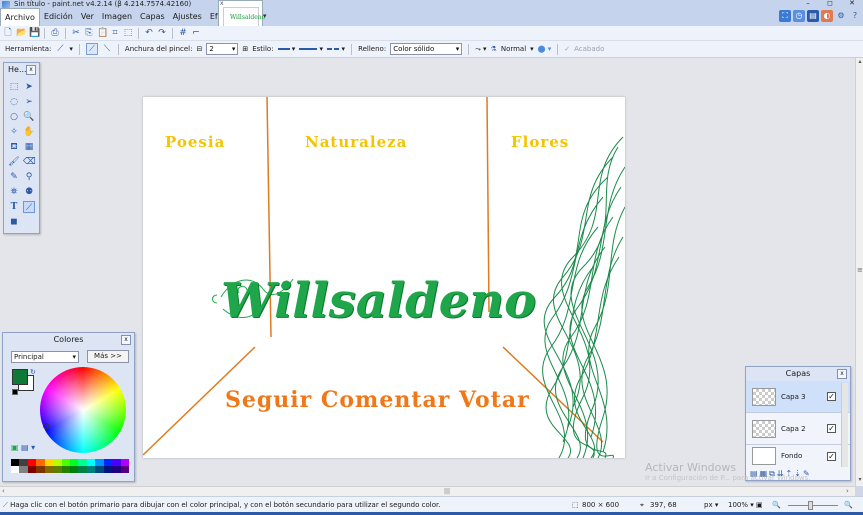 Image resolution: width=863 pixels, height=515 pixels. Describe the element at coordinates (14, 192) in the screenshot. I see `clone-stamp-icon: ⛯` at that location.